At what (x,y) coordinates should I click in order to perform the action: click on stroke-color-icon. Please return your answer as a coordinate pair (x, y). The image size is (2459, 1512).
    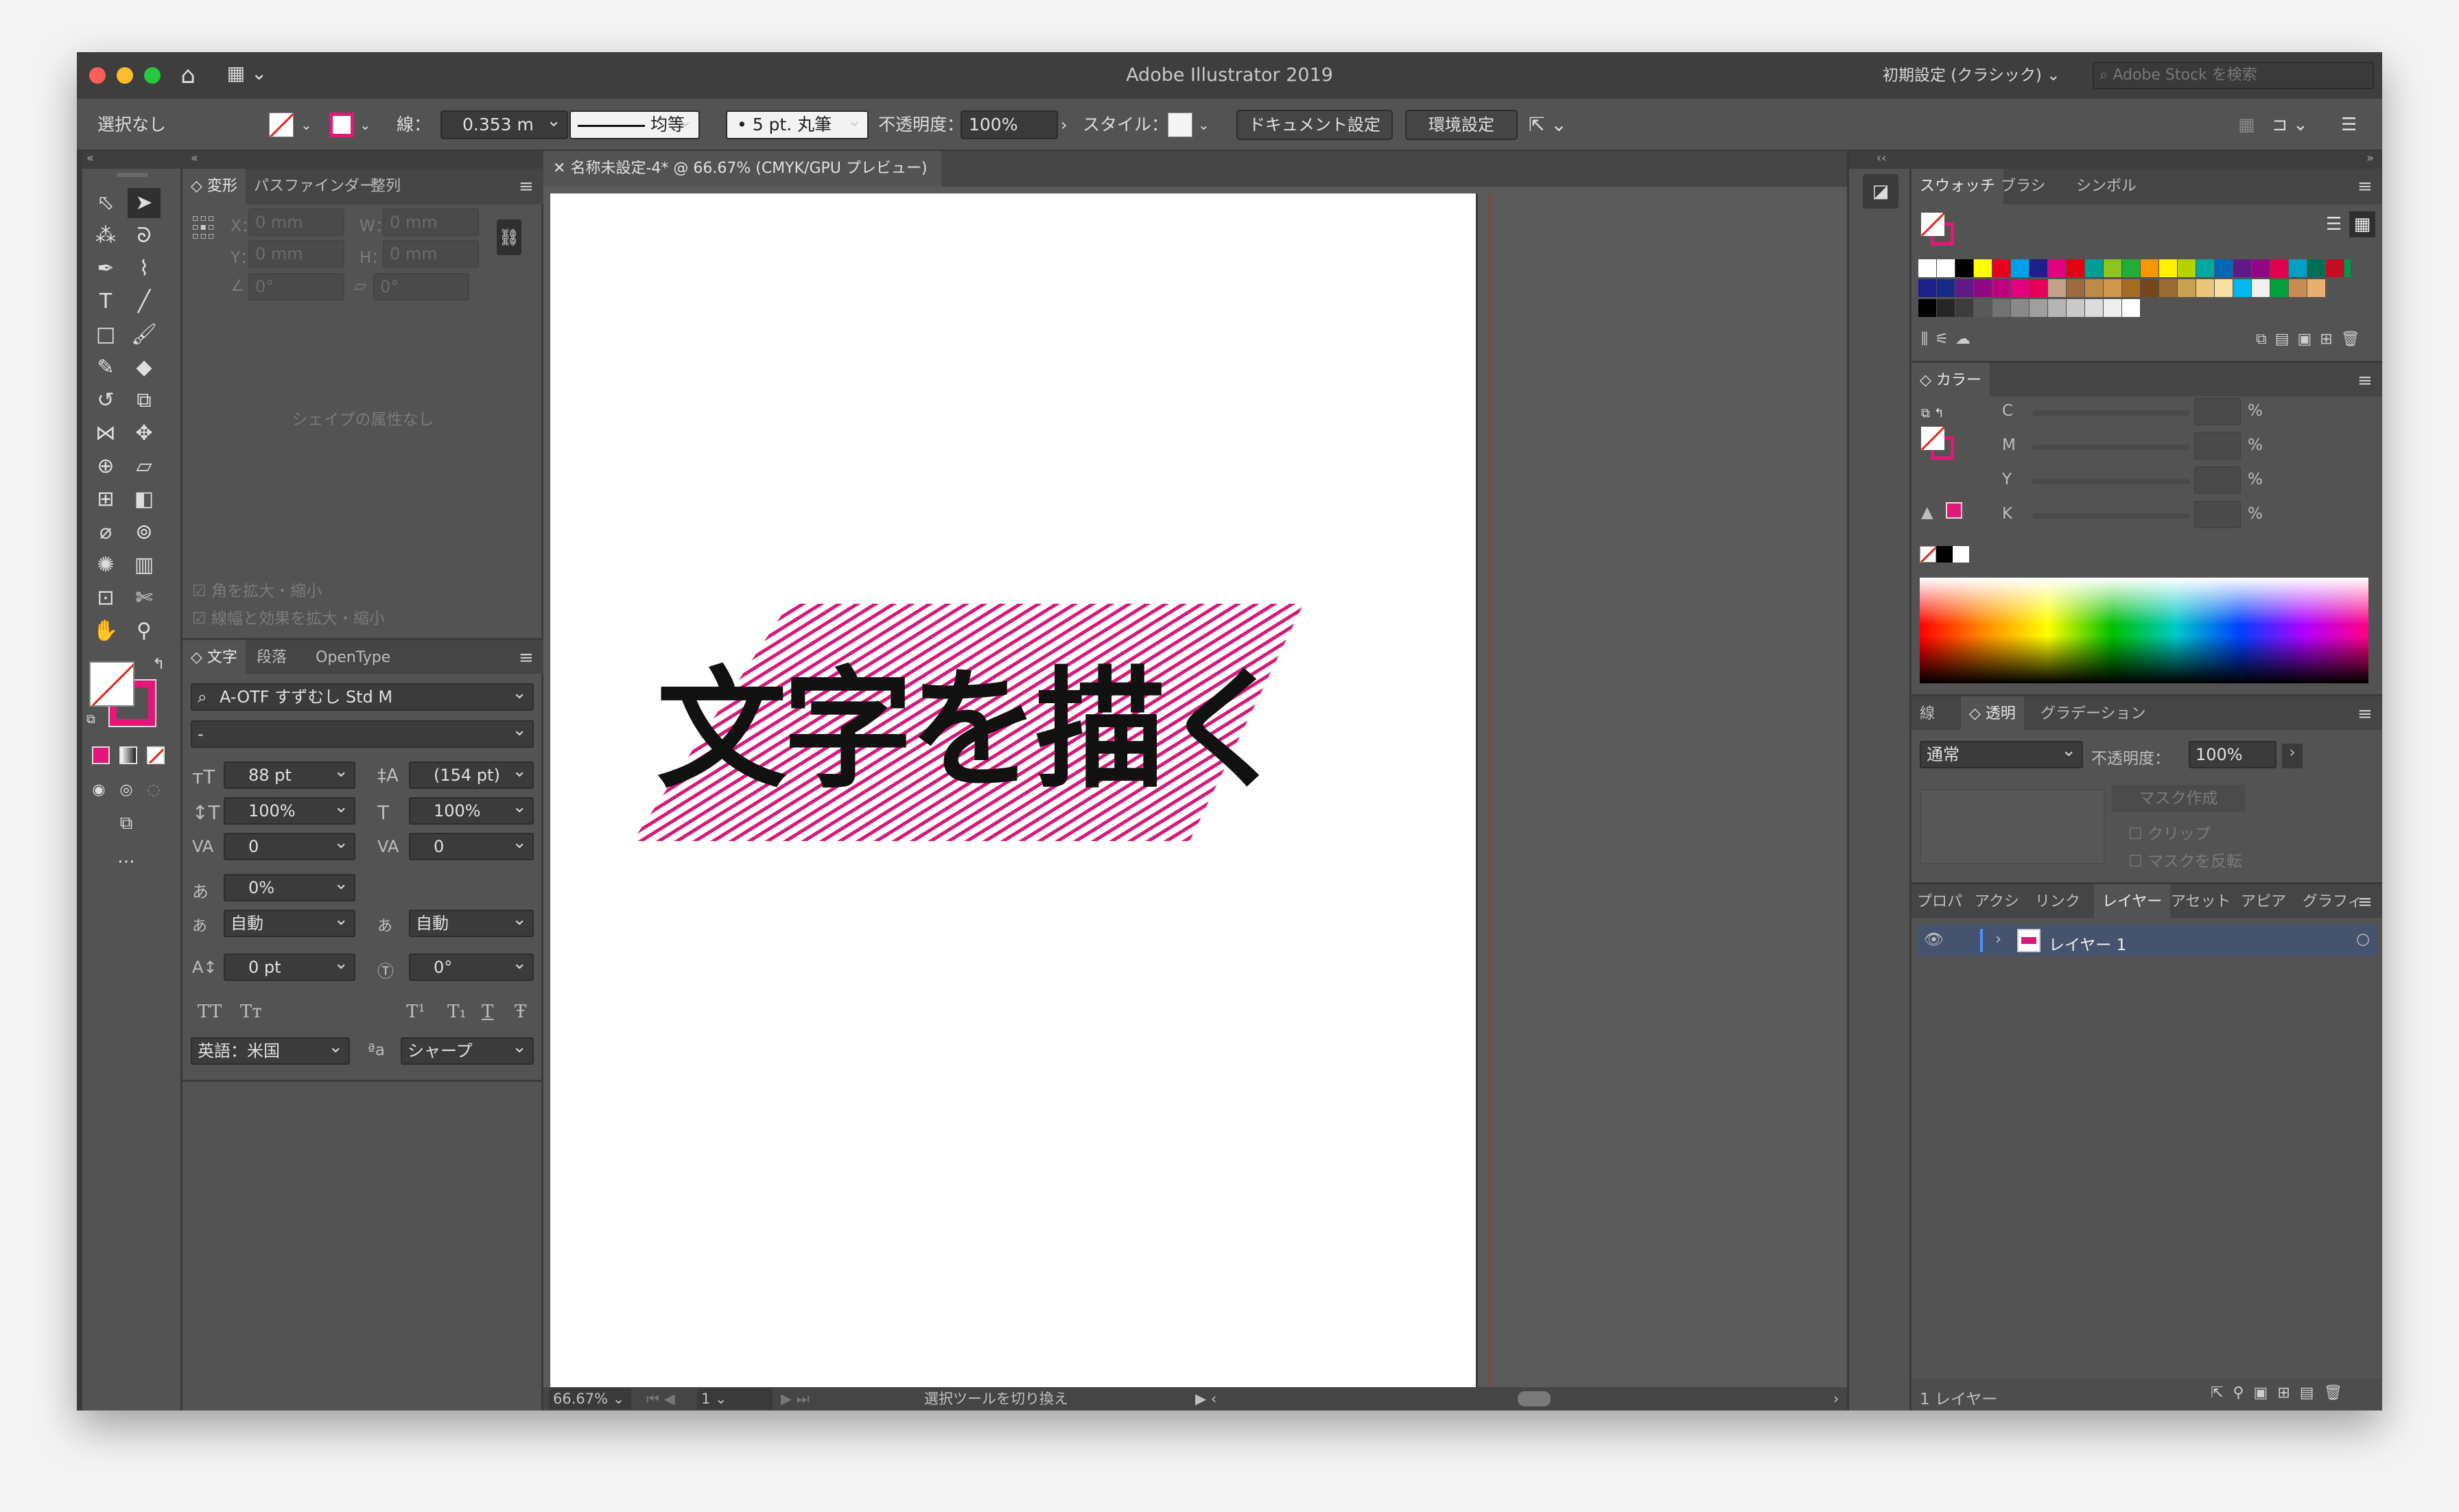
    Looking at the image, I should click on (341, 125).